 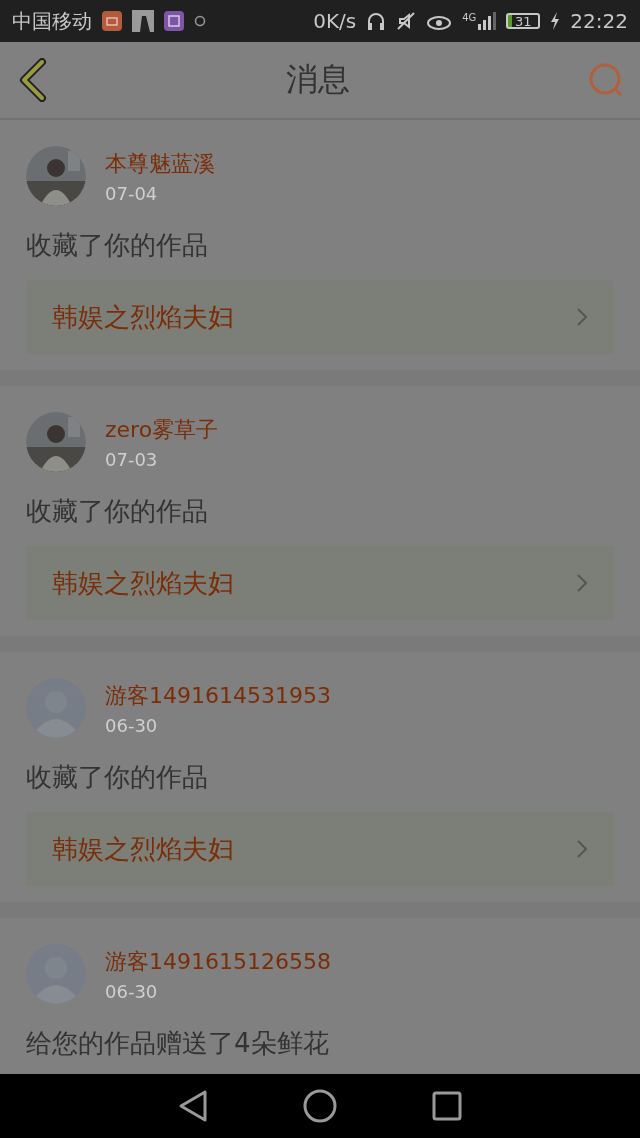 What do you see at coordinates (218, 961) in the screenshot?
I see `user-name: 游客1491615126558` at bounding box center [218, 961].